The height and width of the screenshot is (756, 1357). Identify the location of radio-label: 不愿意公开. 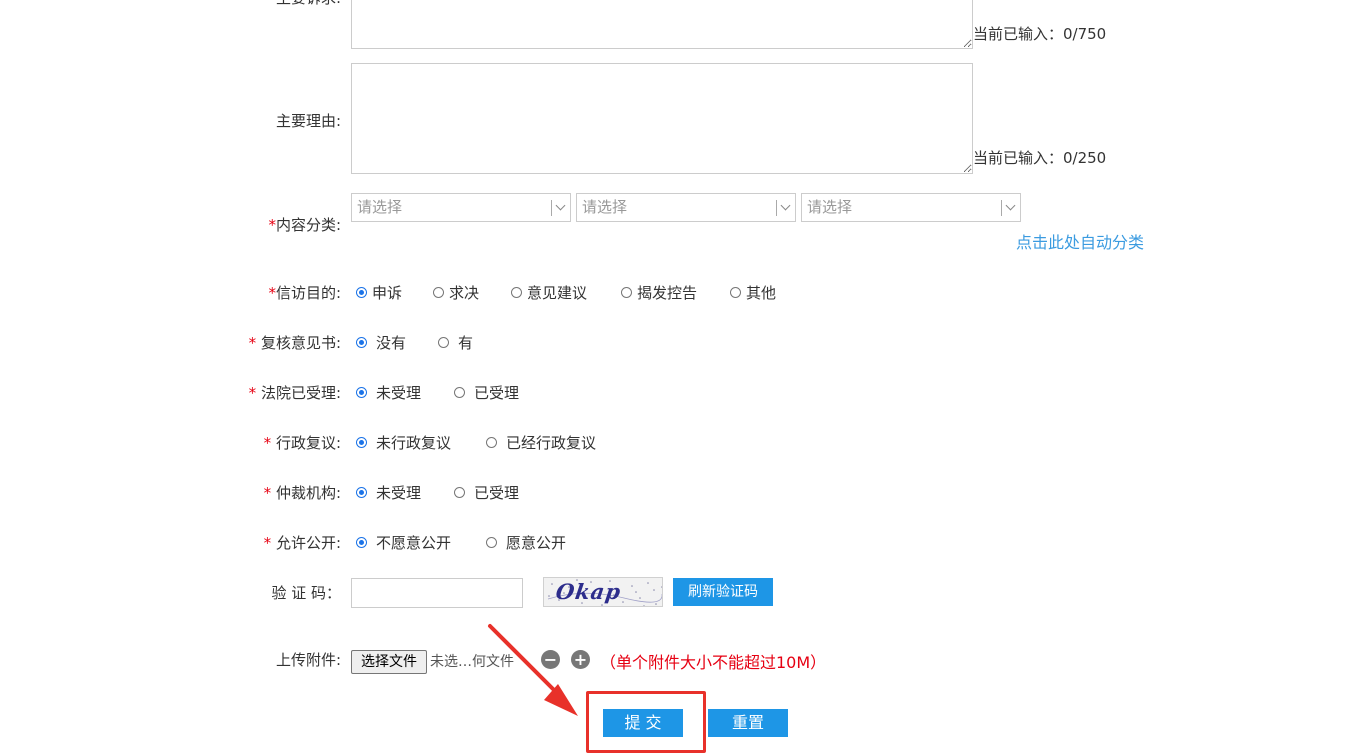
(414, 543).